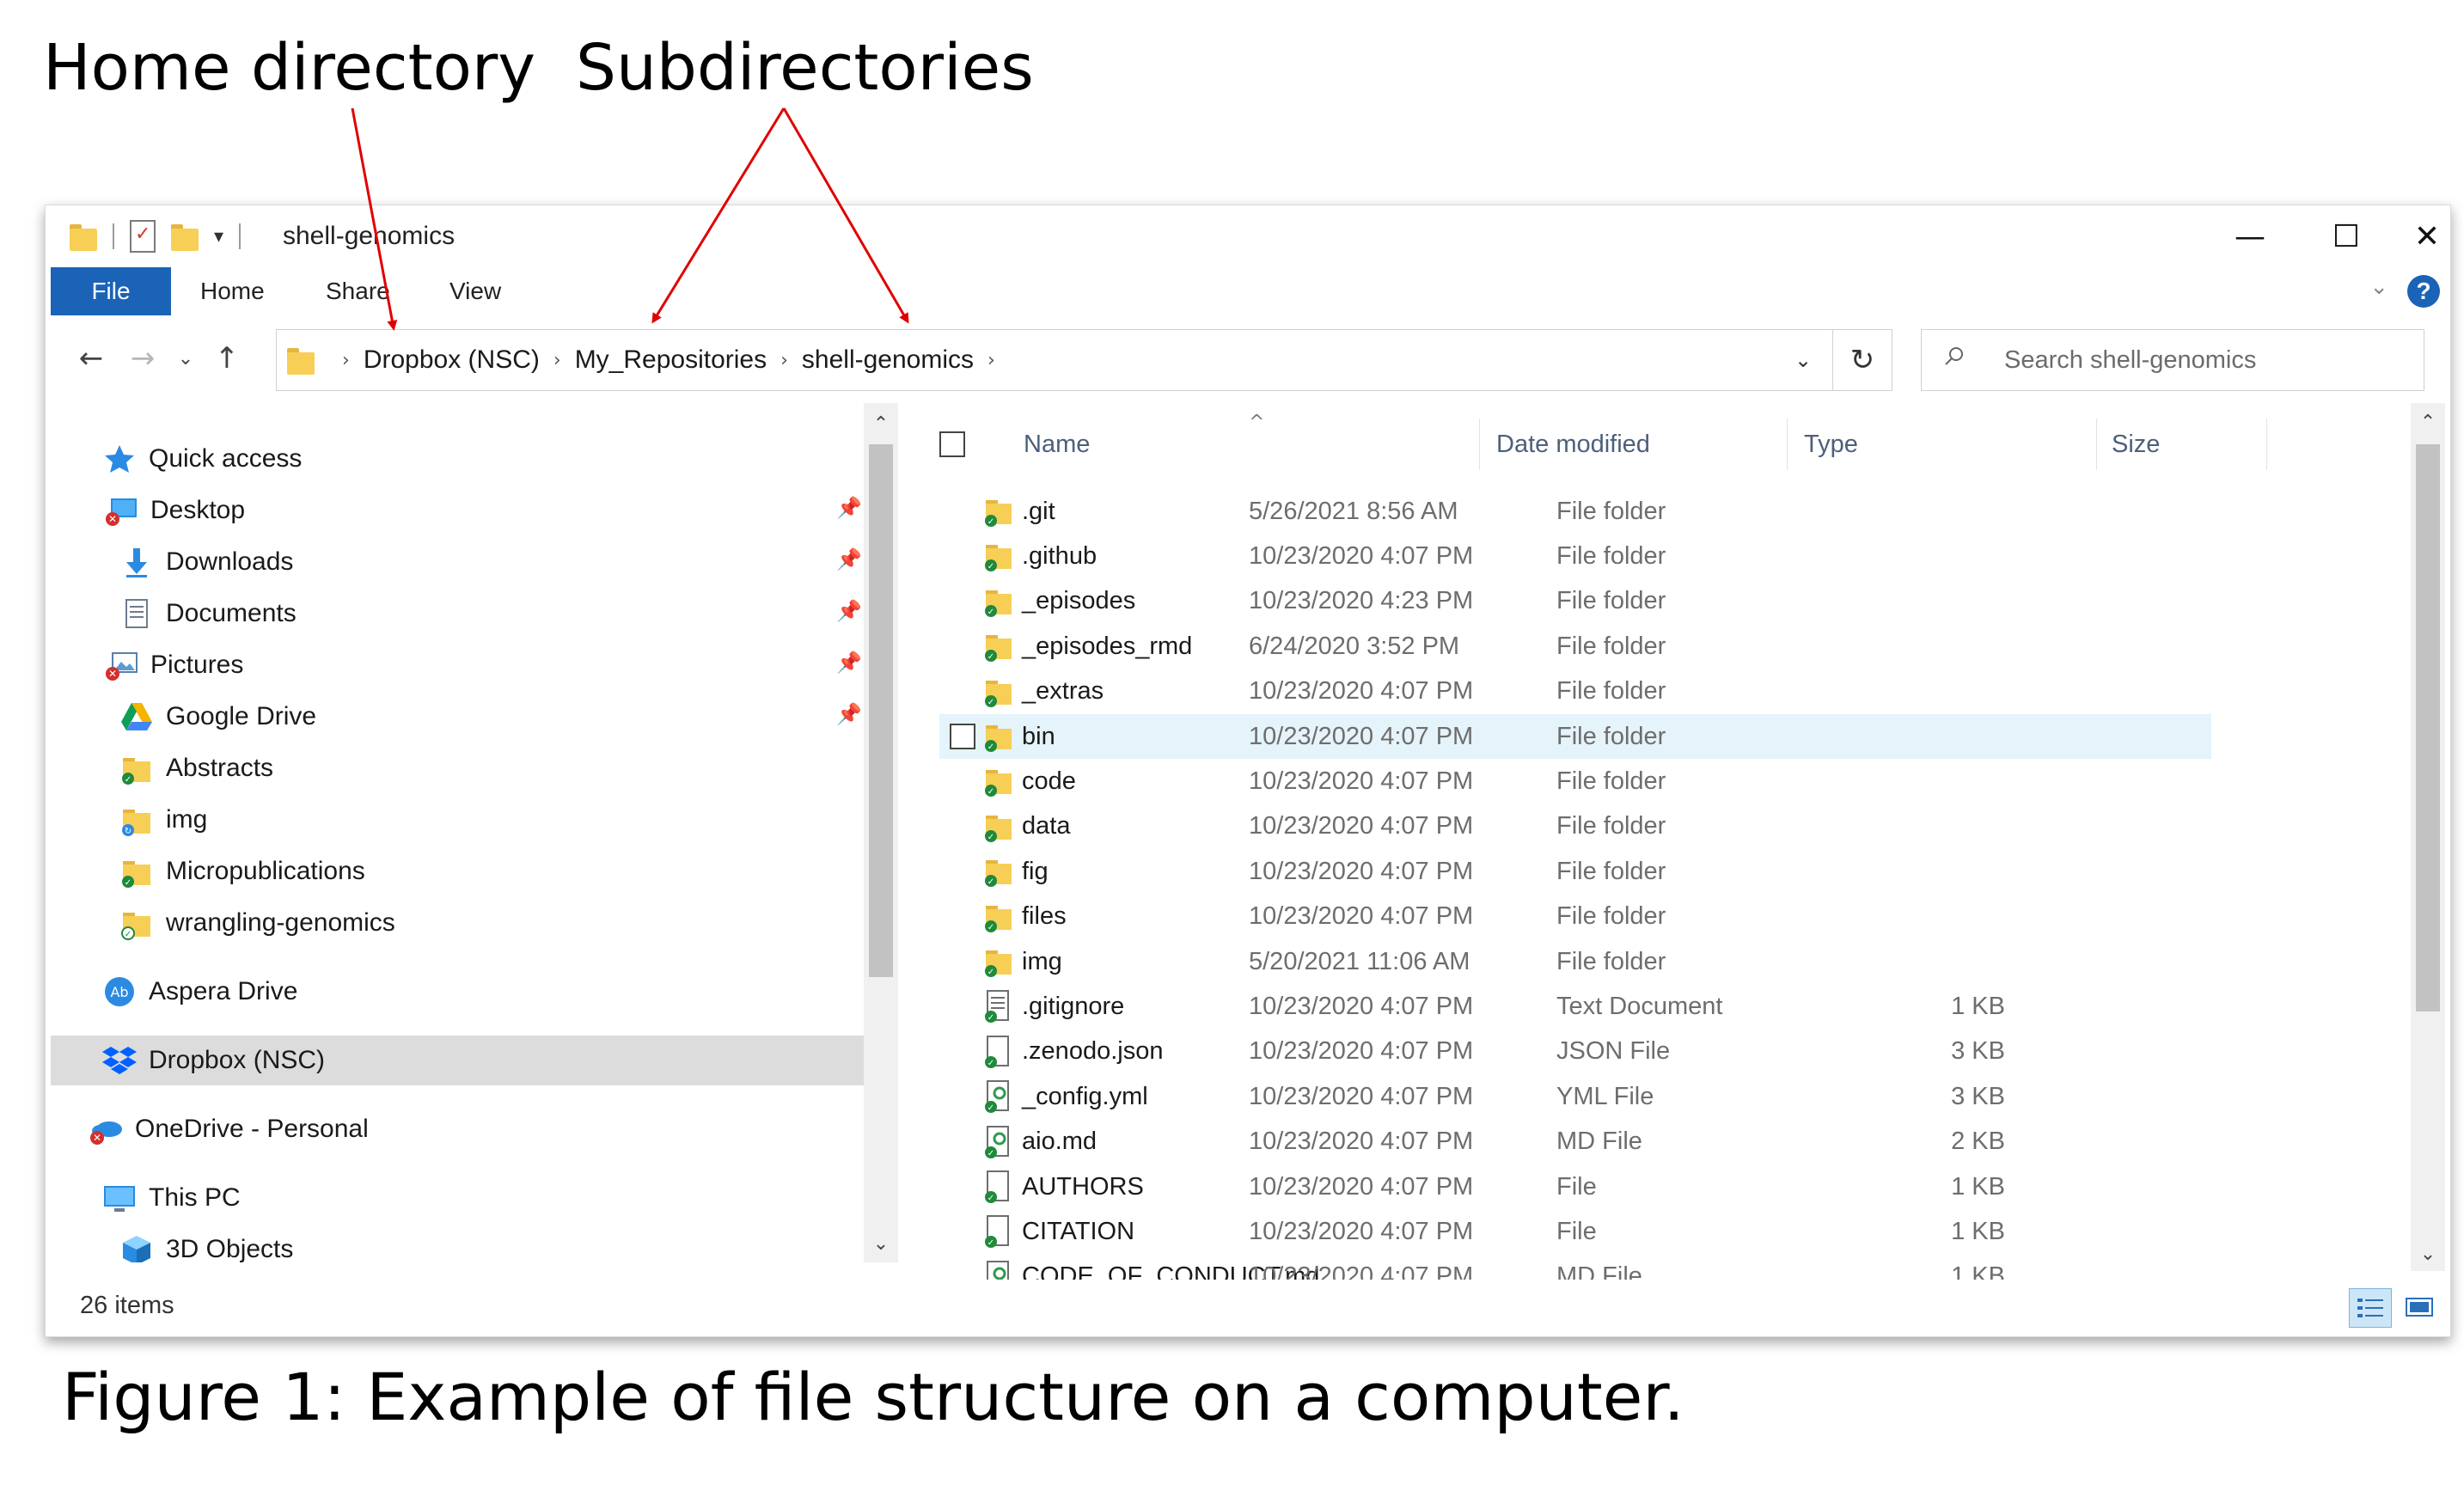  I want to click on minimize-button: —, so click(2250, 236).